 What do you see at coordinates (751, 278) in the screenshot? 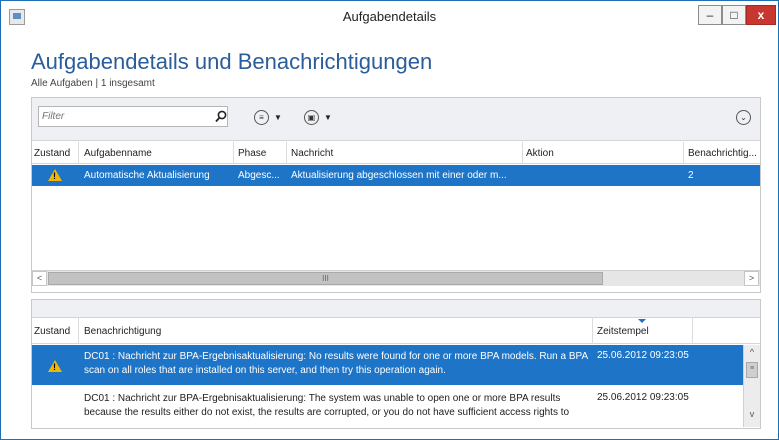
I see `scroll-right-icon: >` at bounding box center [751, 278].